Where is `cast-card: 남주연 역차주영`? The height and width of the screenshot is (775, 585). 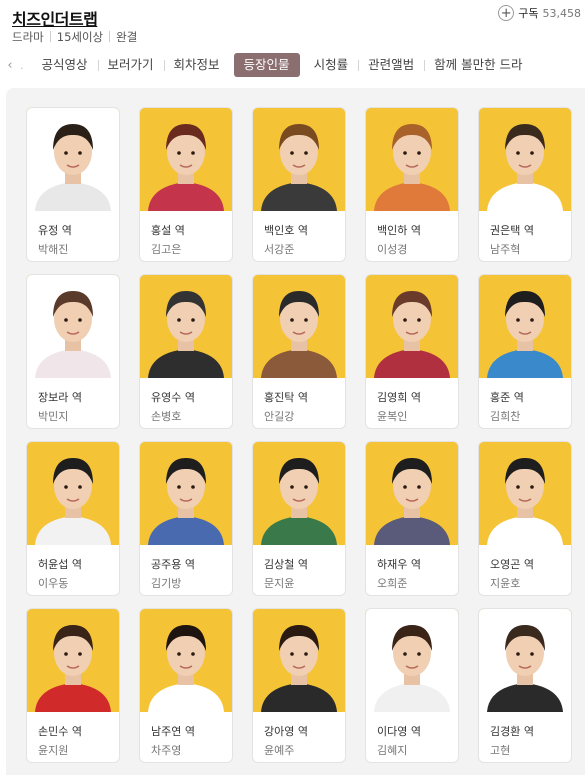 cast-card: 남주연 역차주영 is located at coordinates (186, 685).